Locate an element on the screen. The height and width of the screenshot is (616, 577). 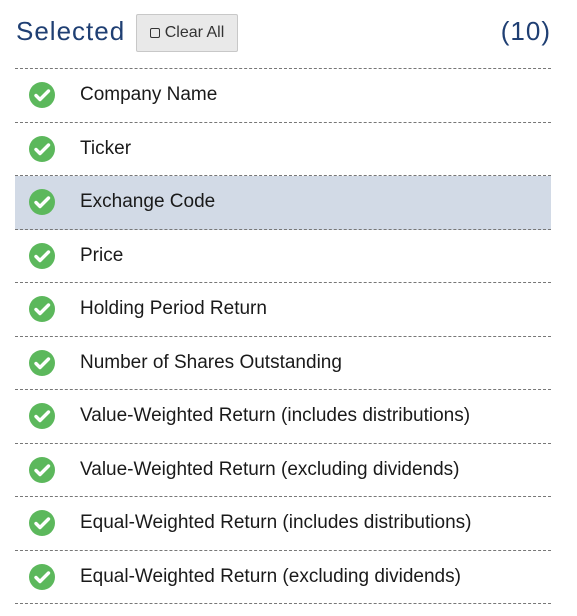
list-item-company-name: Company Name is located at coordinates (283, 96).